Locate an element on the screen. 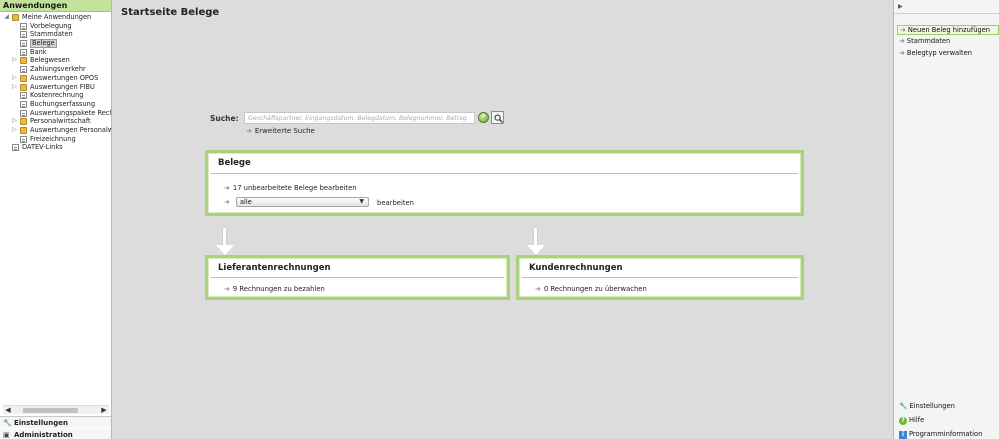 The image size is (999, 439). task-link-label: Neuen Beleg hinzufügen is located at coordinates (949, 30).